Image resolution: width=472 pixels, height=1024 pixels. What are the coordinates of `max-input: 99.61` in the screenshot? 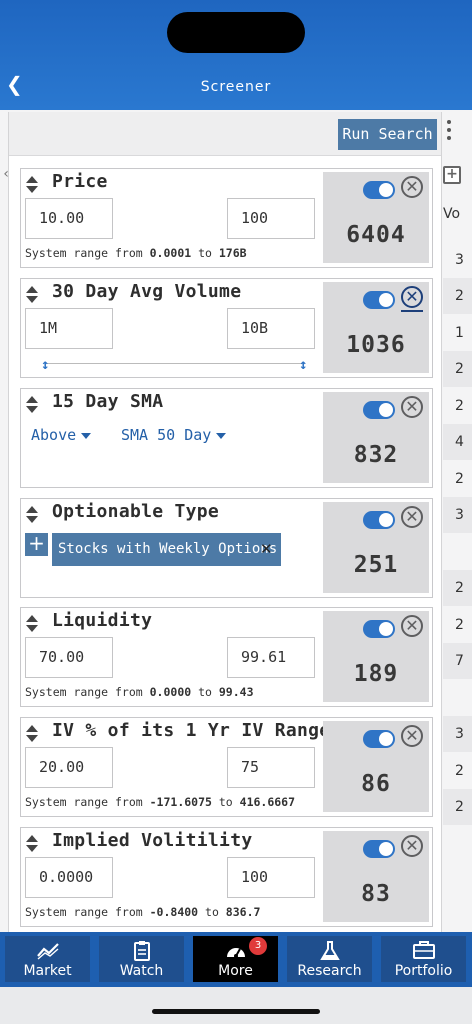 It's located at (271, 657).